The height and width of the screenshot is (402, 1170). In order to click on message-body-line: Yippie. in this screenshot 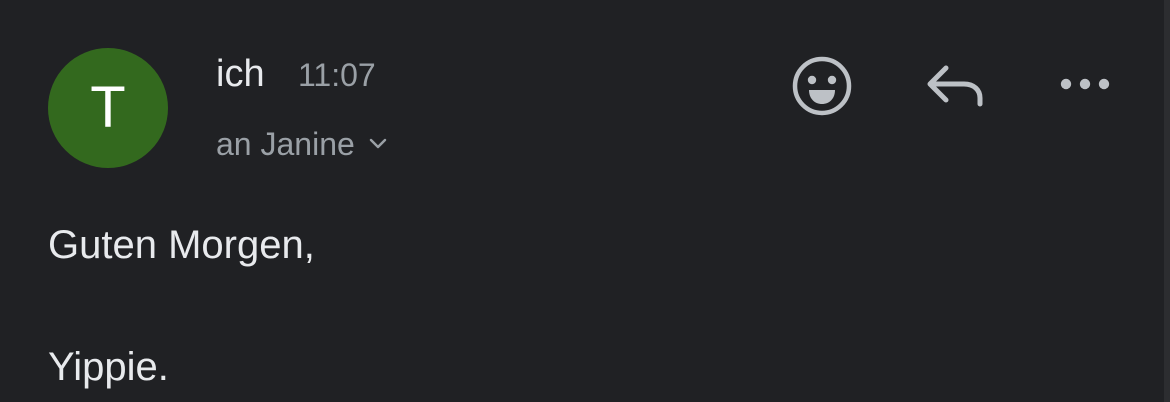, I will do `click(108, 367)`.